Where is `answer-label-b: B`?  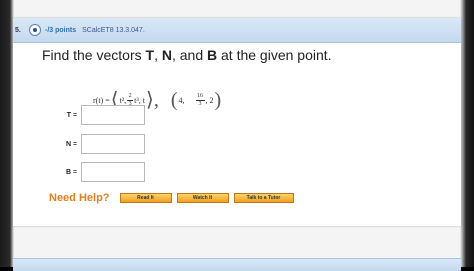
answer-label-b: B is located at coordinates (68, 172).